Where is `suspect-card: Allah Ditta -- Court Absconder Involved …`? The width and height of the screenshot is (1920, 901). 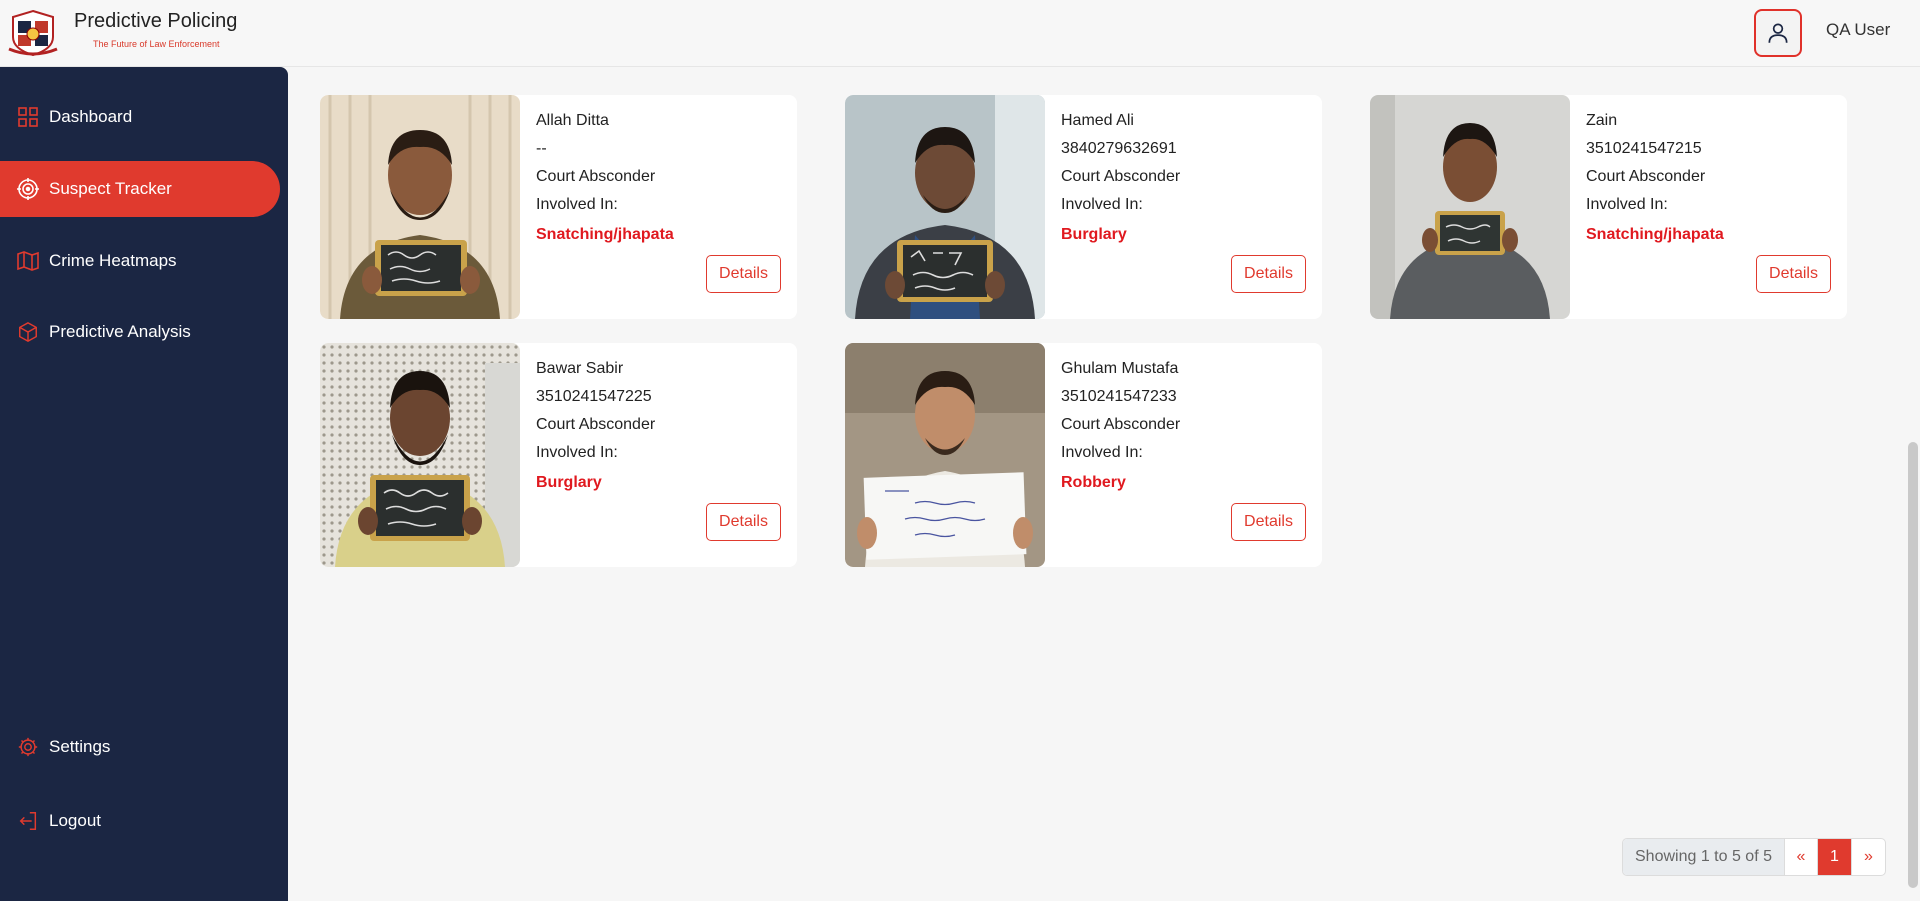 suspect-card: Allah Ditta -- Court Absconder Involved … is located at coordinates (558, 207).